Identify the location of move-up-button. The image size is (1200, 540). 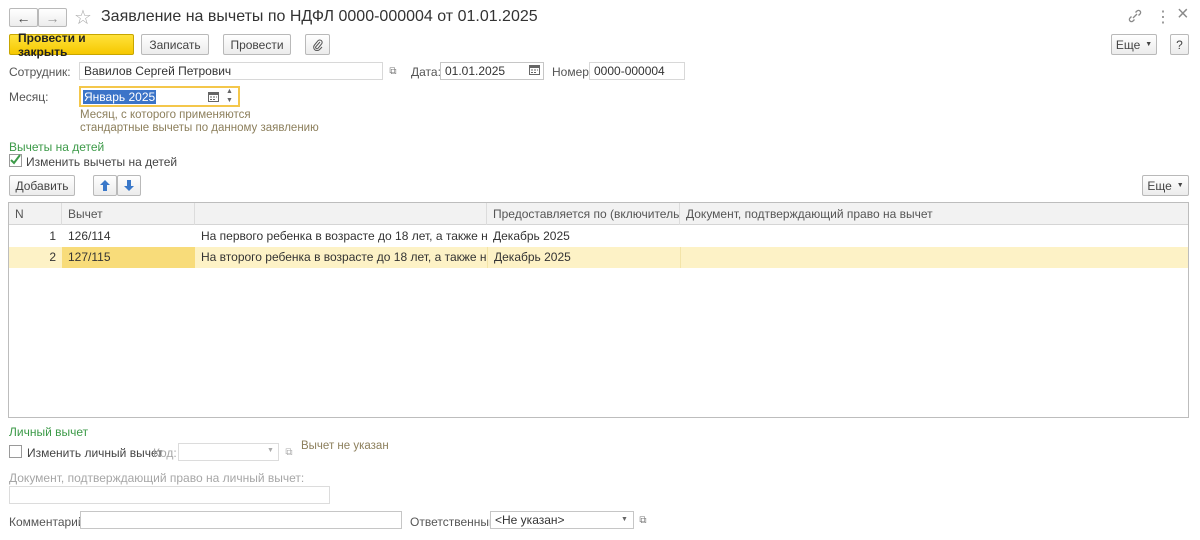
(105, 185).